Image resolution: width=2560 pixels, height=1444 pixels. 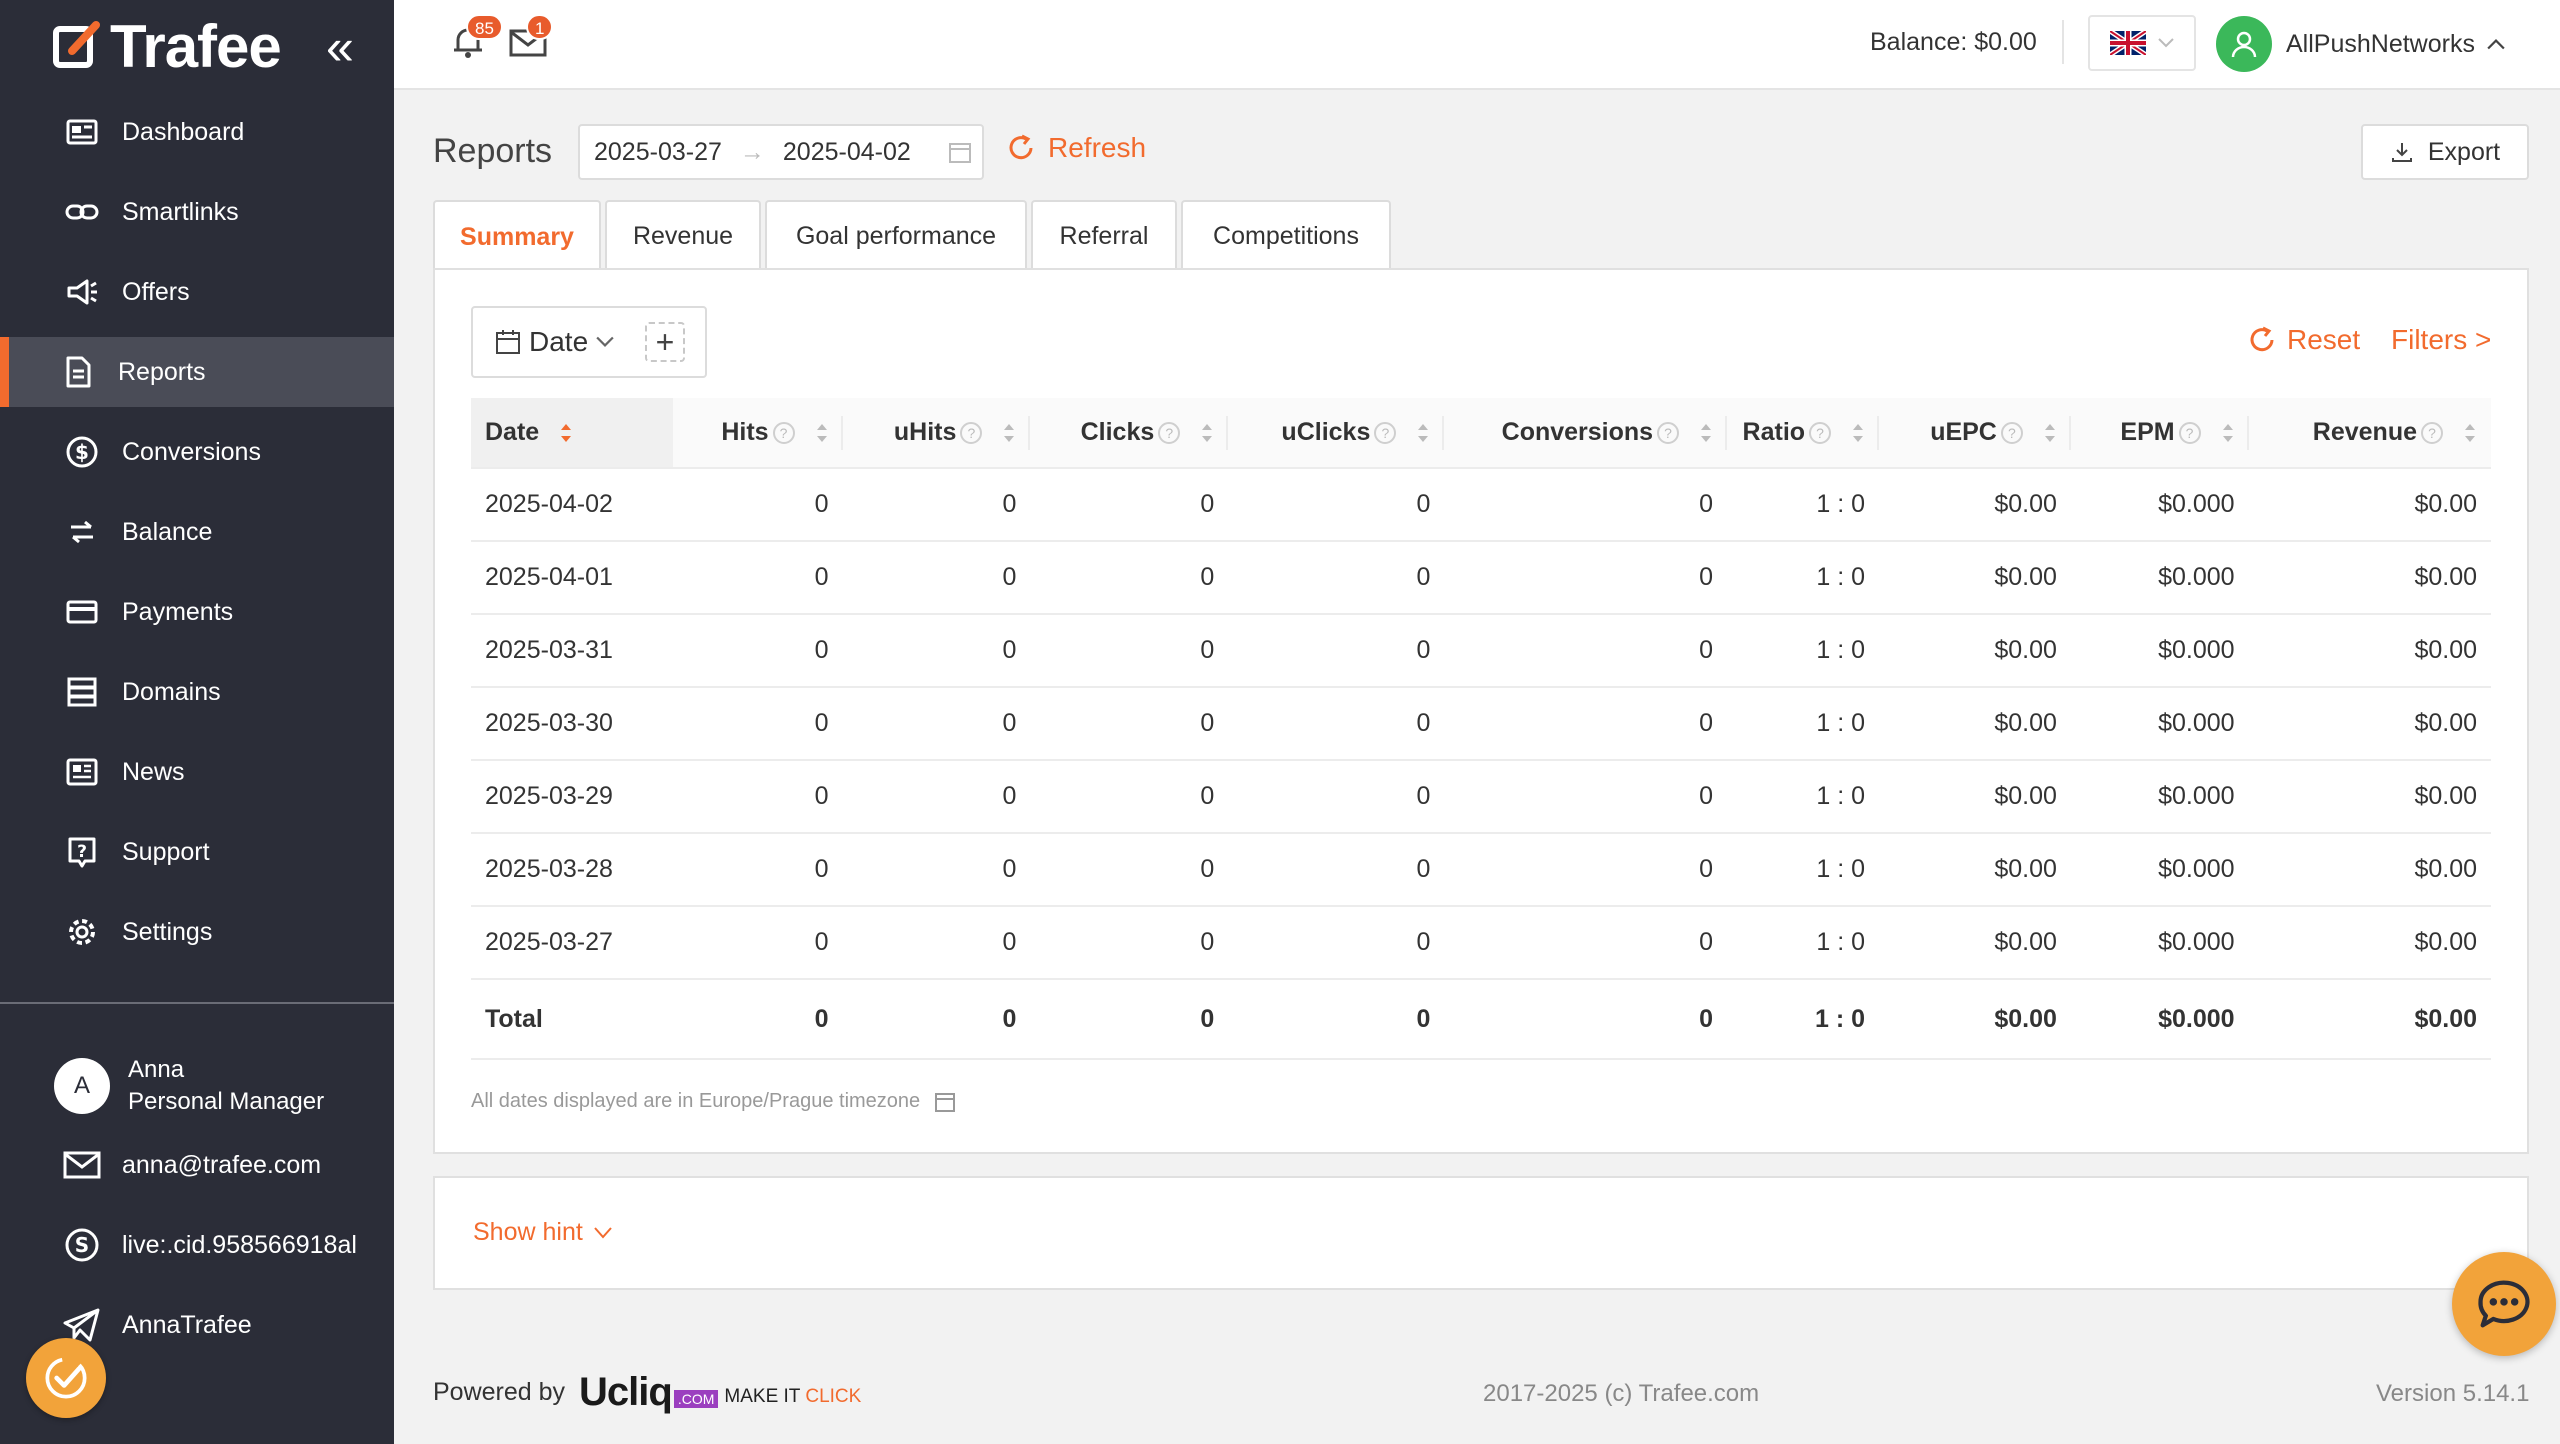 What do you see at coordinates (547, 342) in the screenshot?
I see `group-by-date-dropdown: Date` at bounding box center [547, 342].